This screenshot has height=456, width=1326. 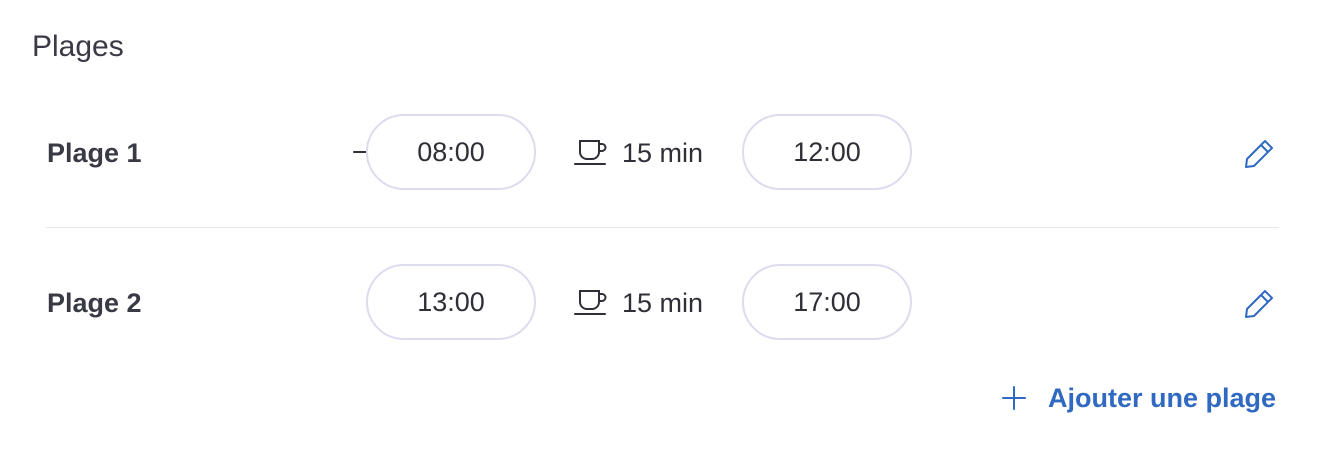 What do you see at coordinates (78, 46) in the screenshot?
I see `section-title: Plages` at bounding box center [78, 46].